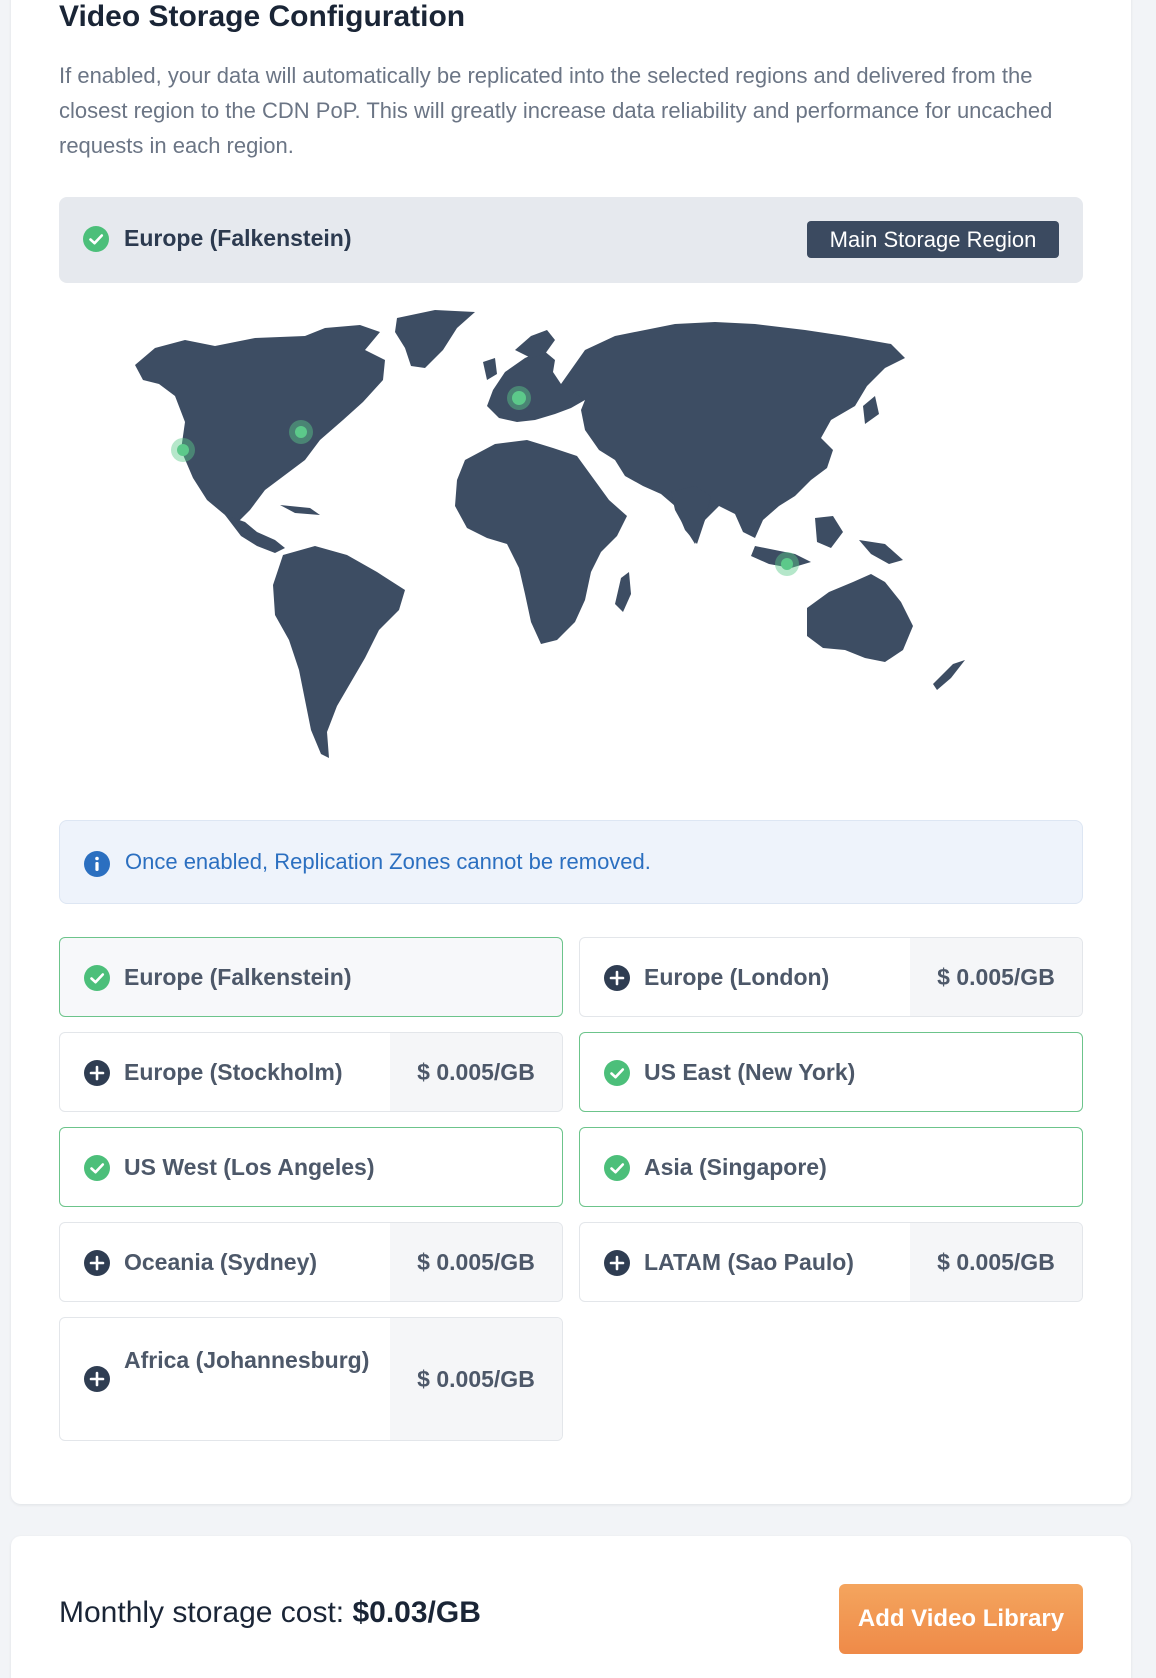 This screenshot has height=1678, width=1156. Describe the element at coordinates (829, 532) in the screenshot. I see `borneo-shape` at that location.